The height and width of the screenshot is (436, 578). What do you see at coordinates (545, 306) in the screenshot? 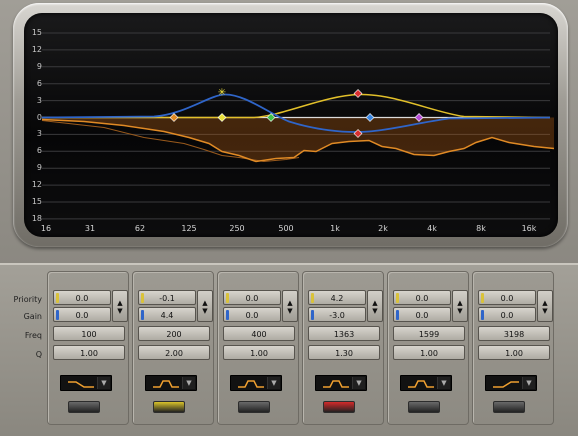
I see `band-6-stepper: ▲ ▼` at bounding box center [545, 306].